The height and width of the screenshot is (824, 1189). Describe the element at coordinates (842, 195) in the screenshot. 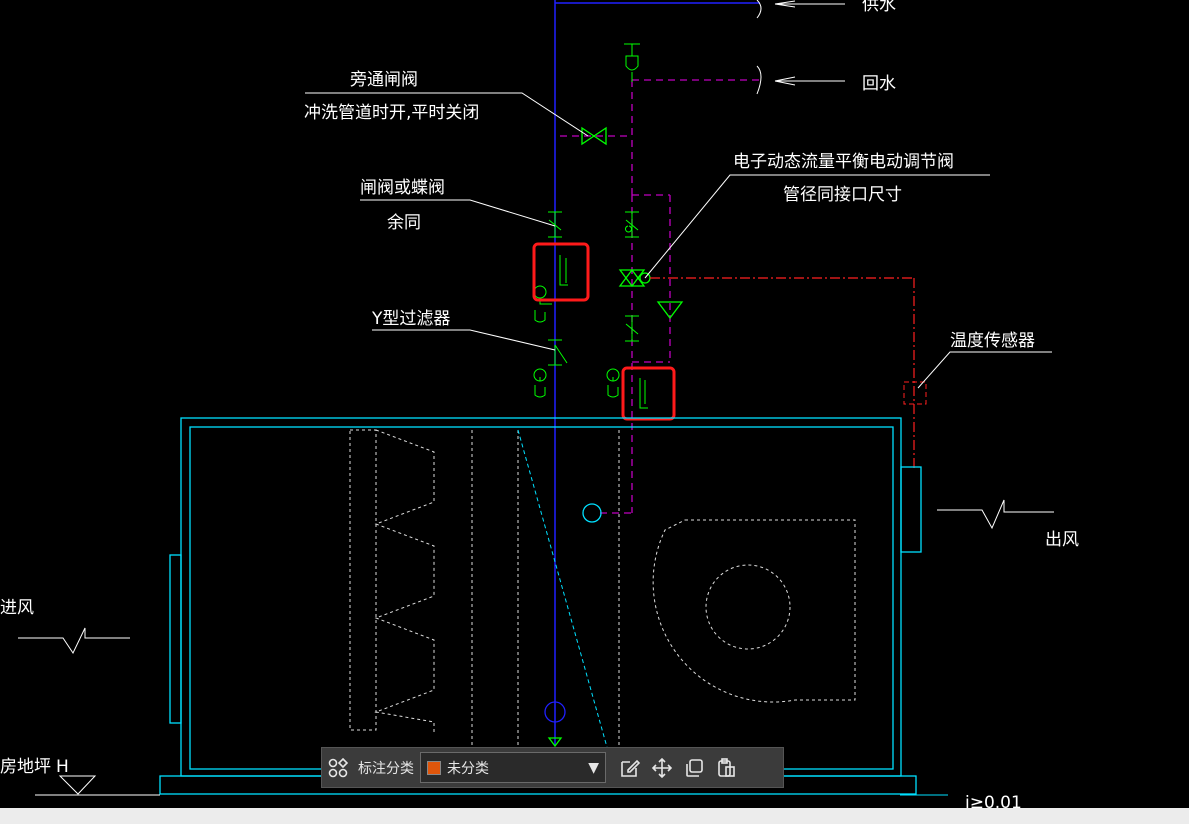

I see `control-valve-label-2: 管径同接口尺寸` at that location.